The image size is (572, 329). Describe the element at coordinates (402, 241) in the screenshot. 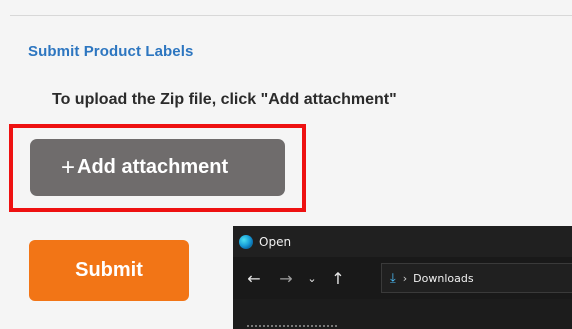

I see `dialog-titlebar: Open` at that location.